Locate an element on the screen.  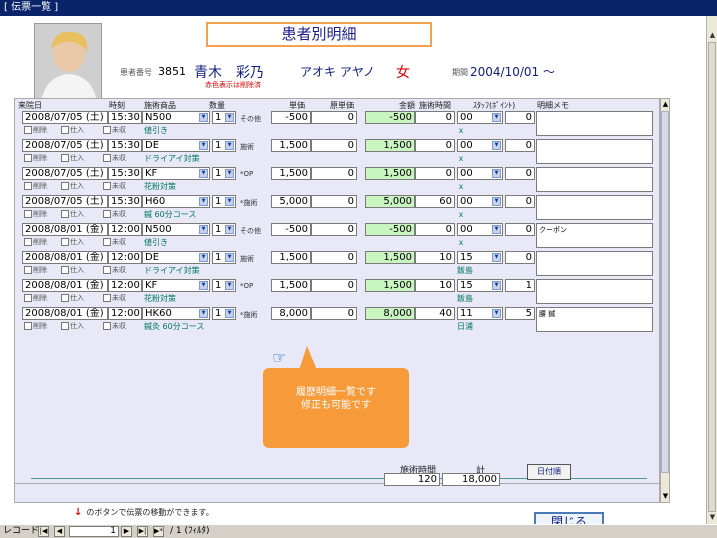
window-scroll-up-icon: ▲ is located at coordinates (712, 35).